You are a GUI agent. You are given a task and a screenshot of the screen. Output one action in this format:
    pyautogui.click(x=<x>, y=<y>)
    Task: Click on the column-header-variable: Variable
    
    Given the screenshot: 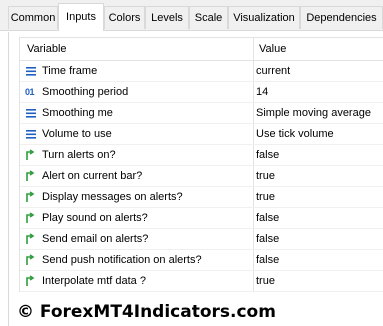 What is the action you would take?
    pyautogui.click(x=136, y=49)
    